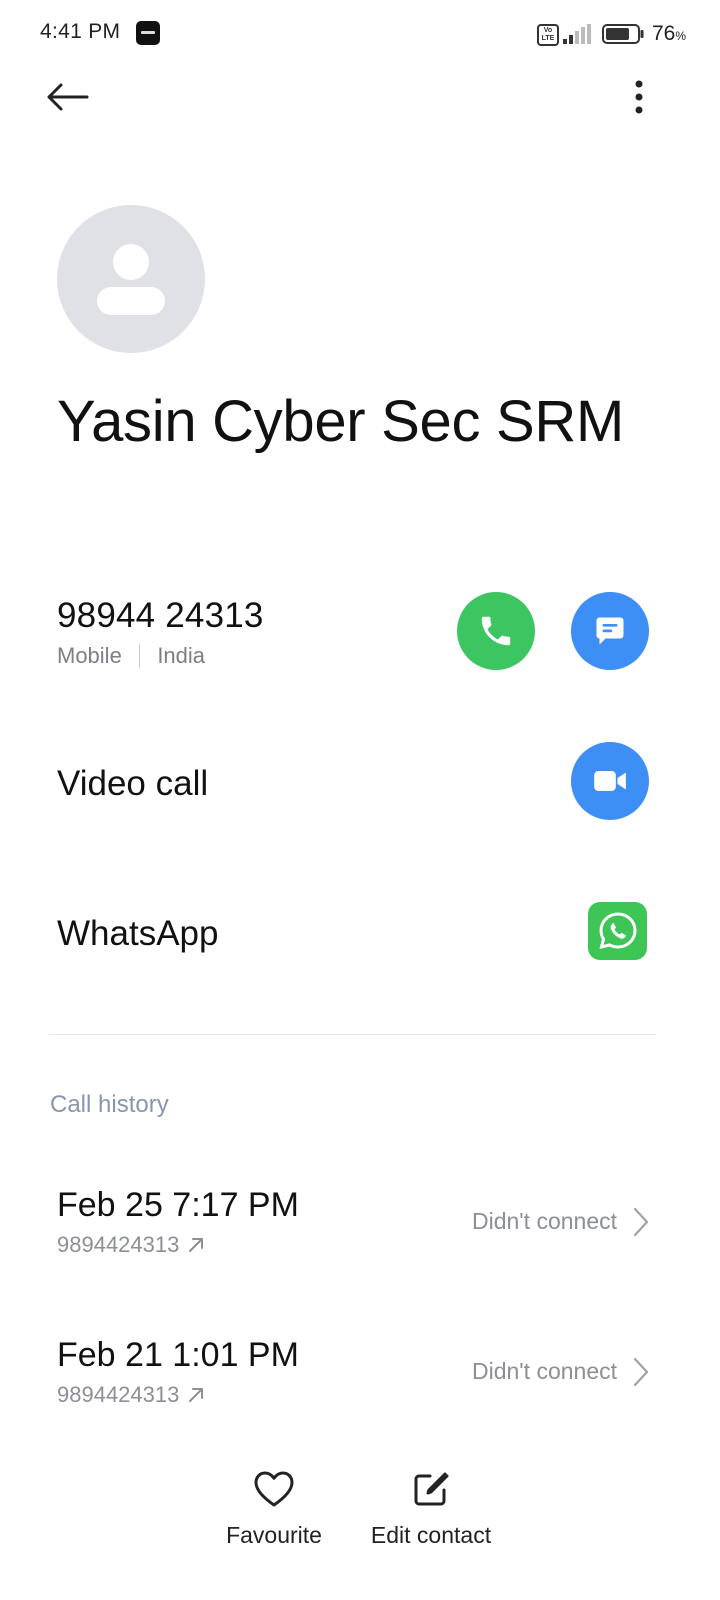  I want to click on status-bar: 4:41 PM Vo LTE 76%, so click(360, 35).